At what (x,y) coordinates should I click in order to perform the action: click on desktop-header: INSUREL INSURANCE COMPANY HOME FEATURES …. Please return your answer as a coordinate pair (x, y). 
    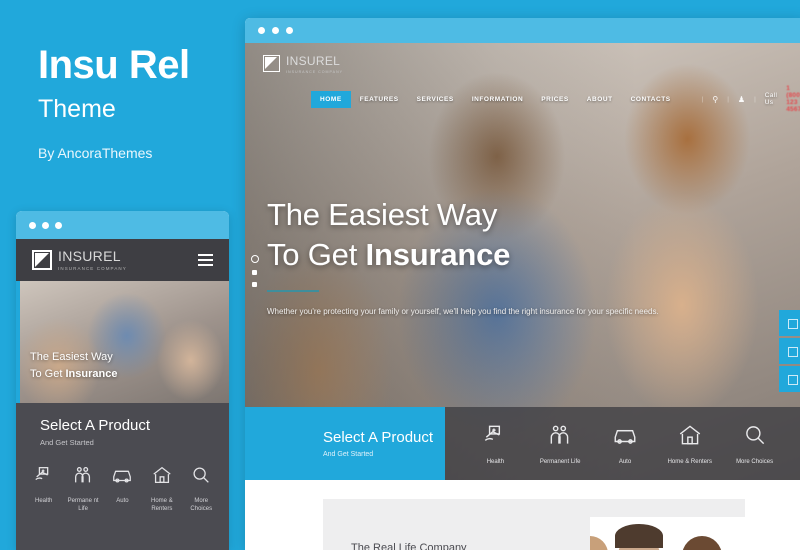
    Looking at the image, I should click on (522, 78).